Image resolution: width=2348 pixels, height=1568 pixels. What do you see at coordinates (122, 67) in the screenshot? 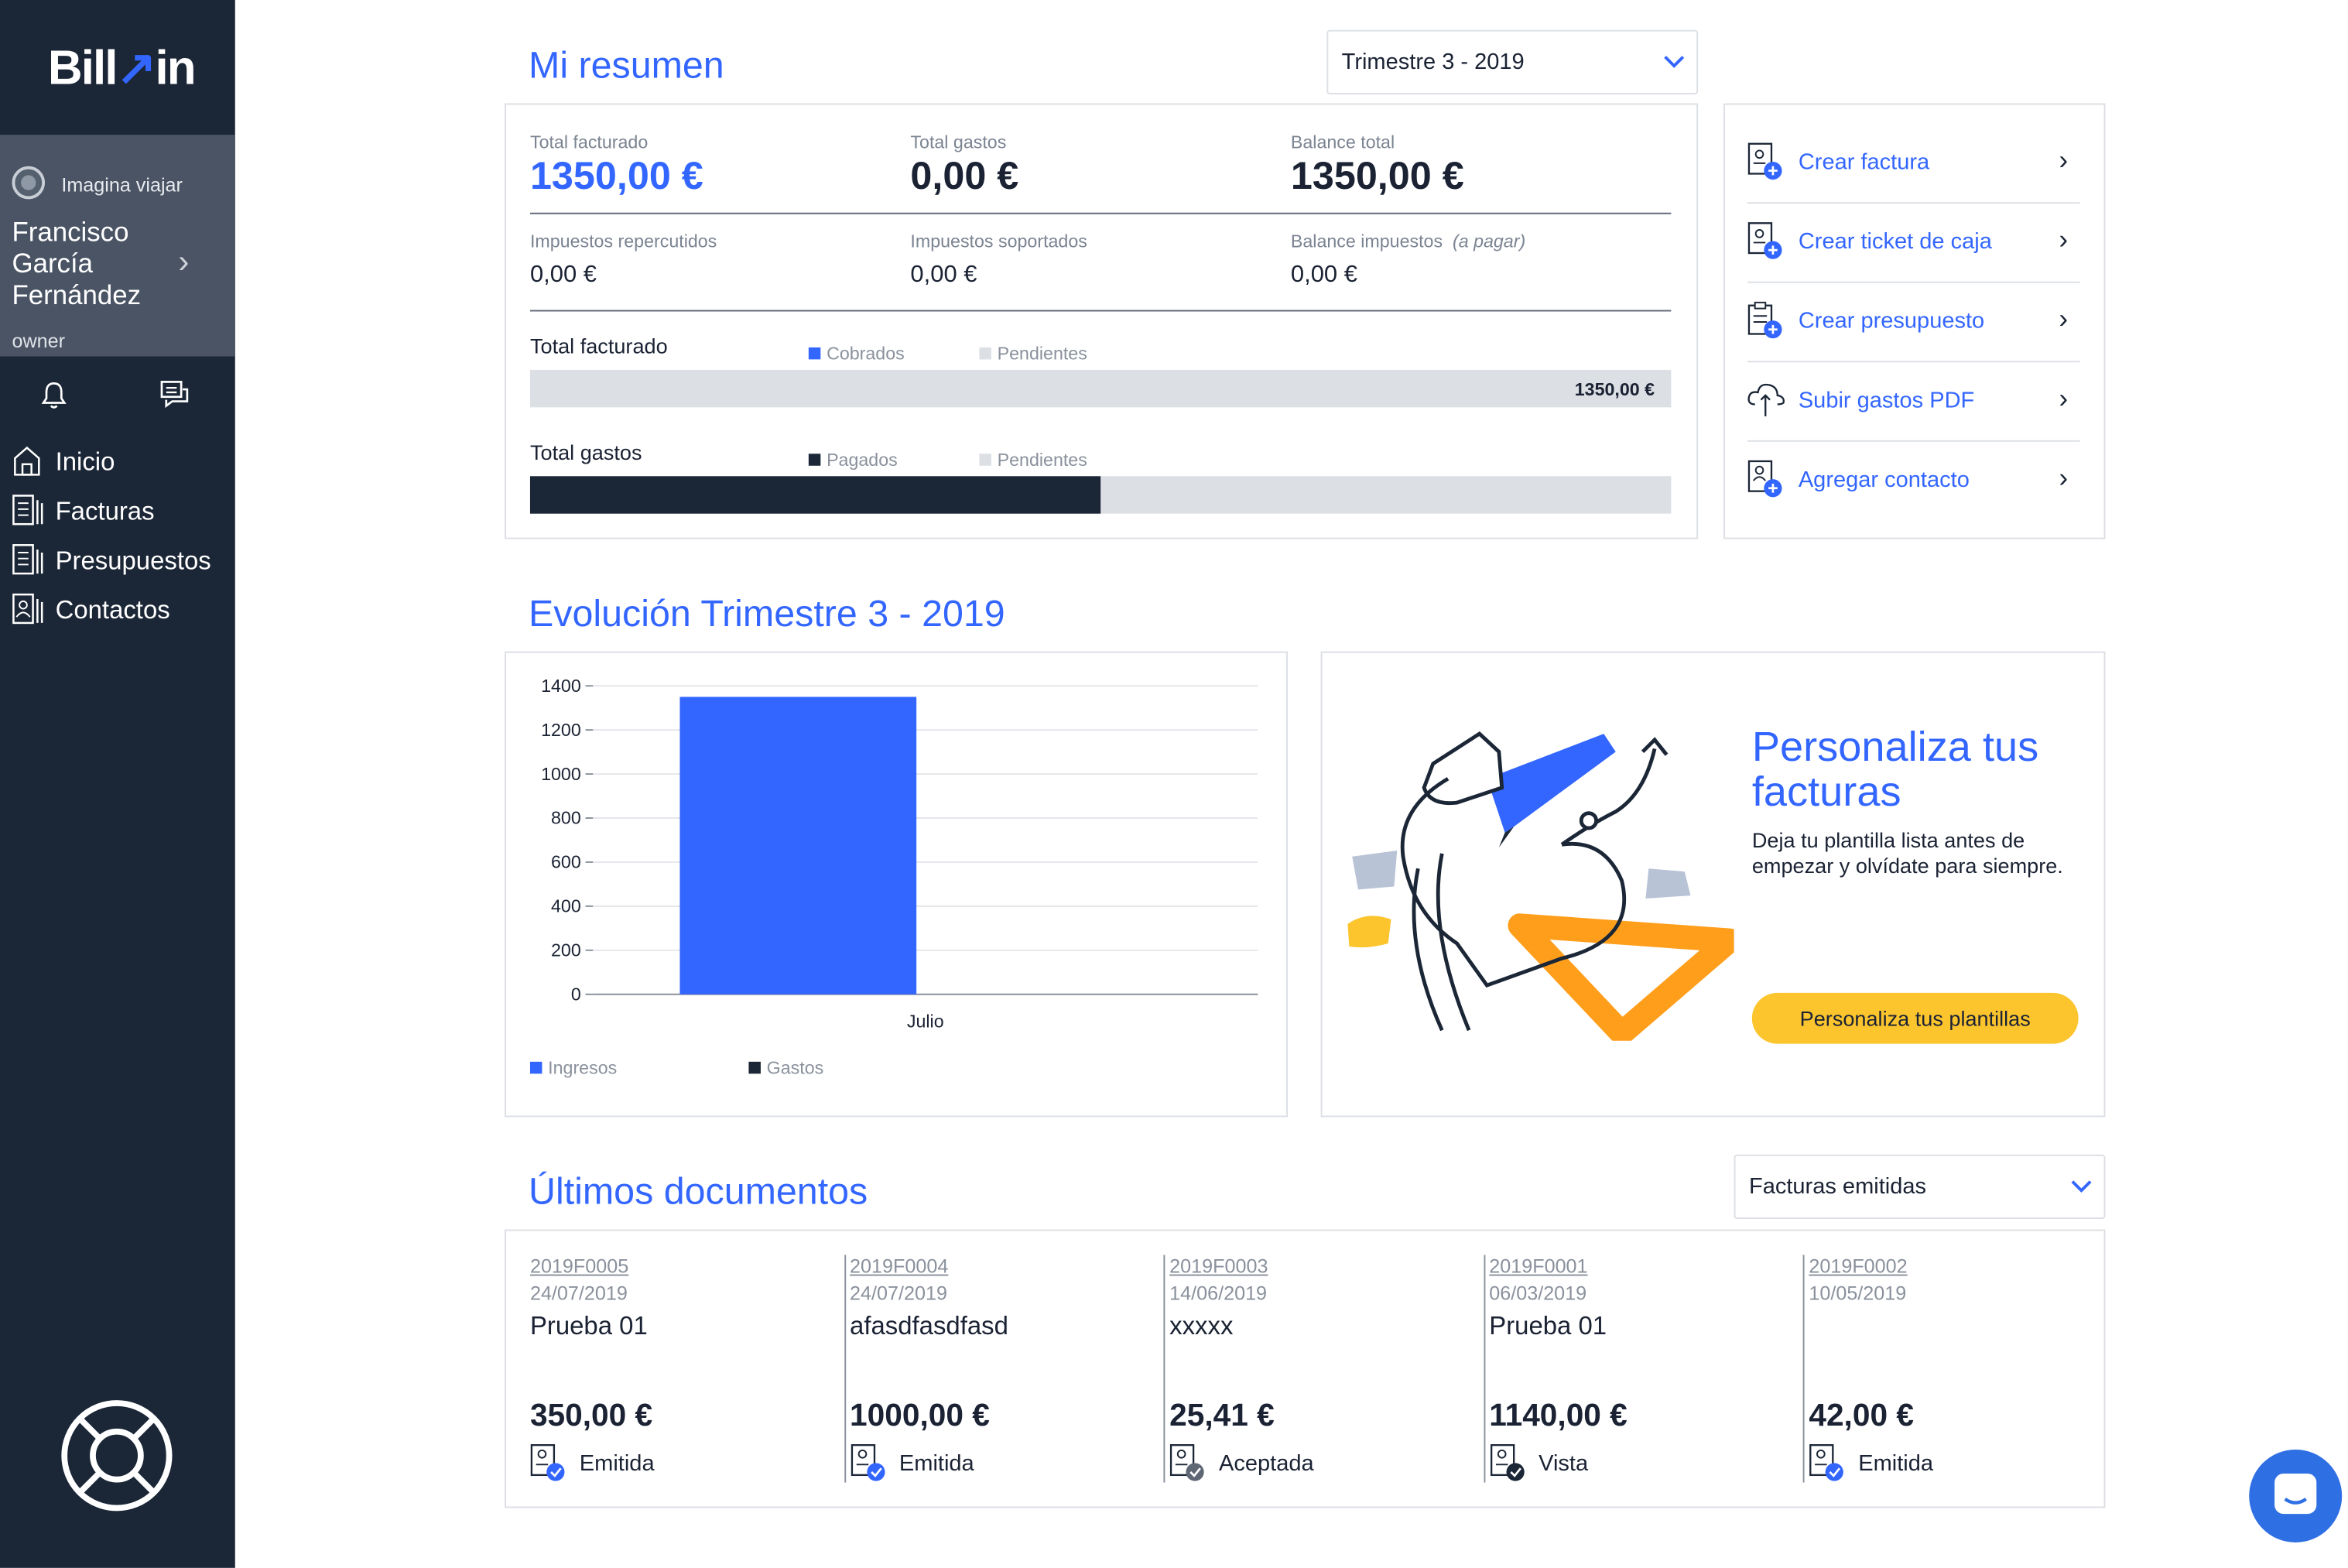
I see `billin-logo: Bill↗in` at bounding box center [122, 67].